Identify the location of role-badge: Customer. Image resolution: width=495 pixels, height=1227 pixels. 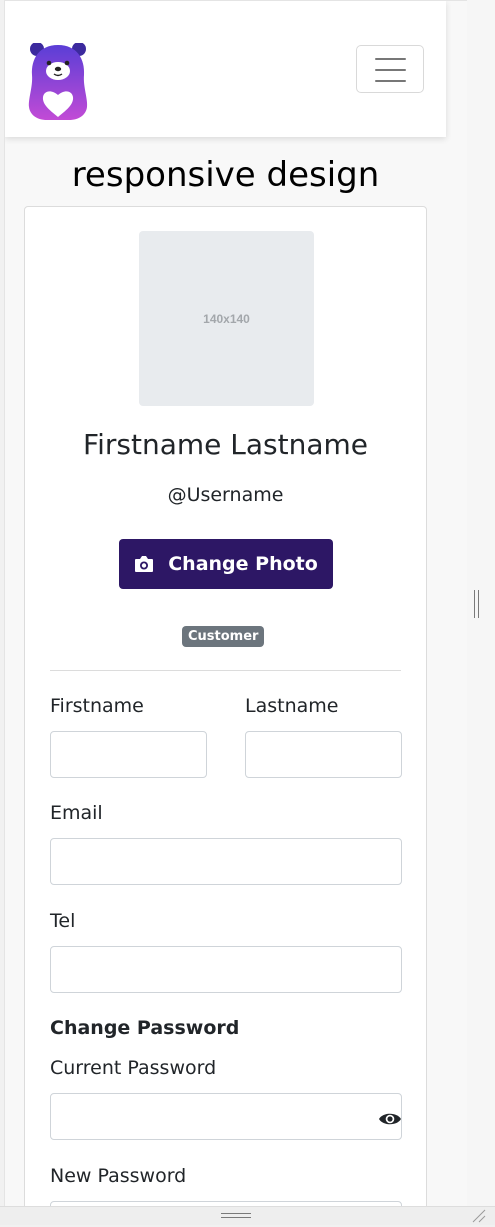
(223, 636).